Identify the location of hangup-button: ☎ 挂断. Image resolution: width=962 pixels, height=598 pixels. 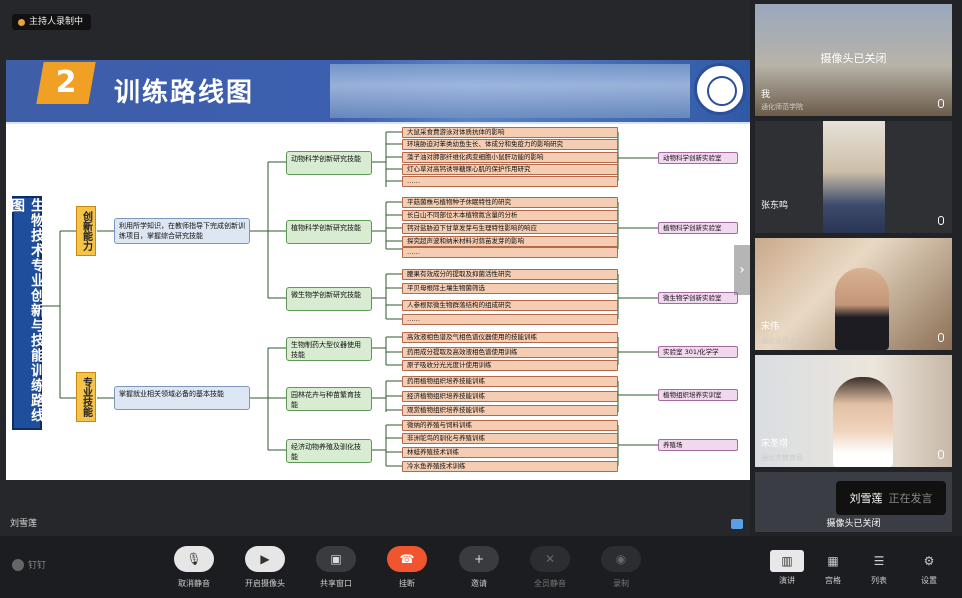
(407, 567).